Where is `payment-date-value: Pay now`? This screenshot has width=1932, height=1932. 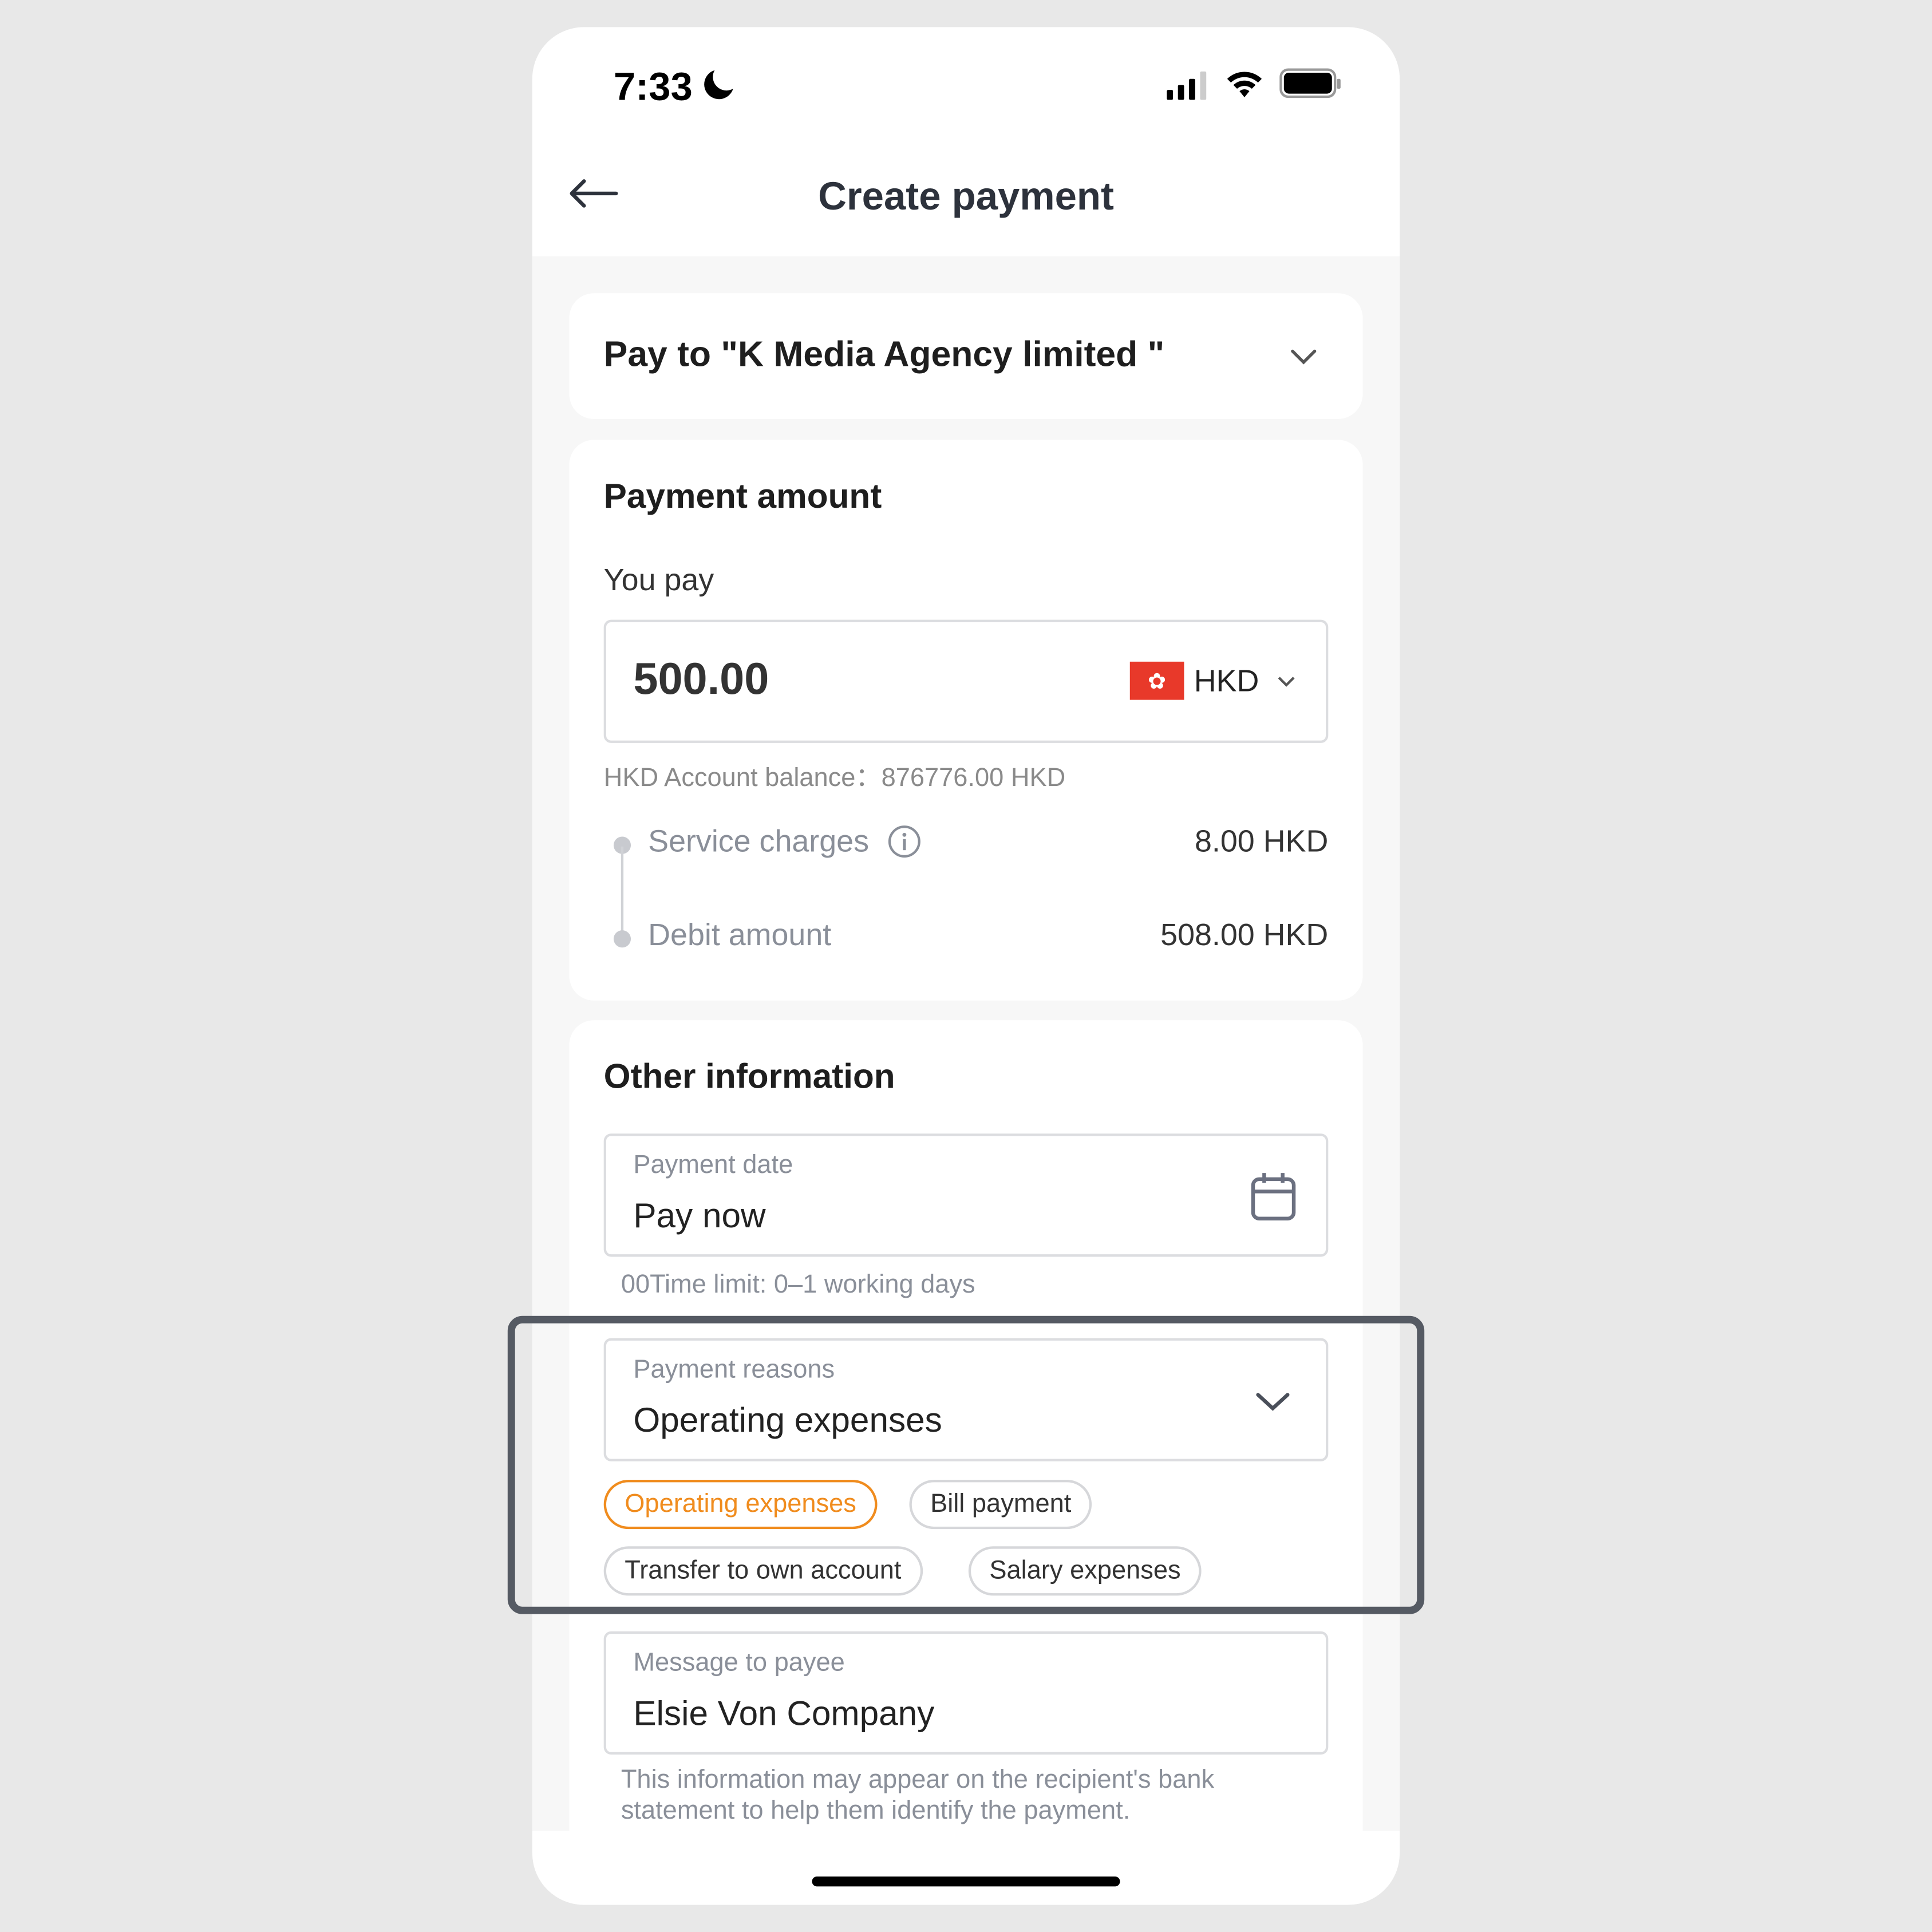
payment-date-value: Pay now is located at coordinates (699, 1215).